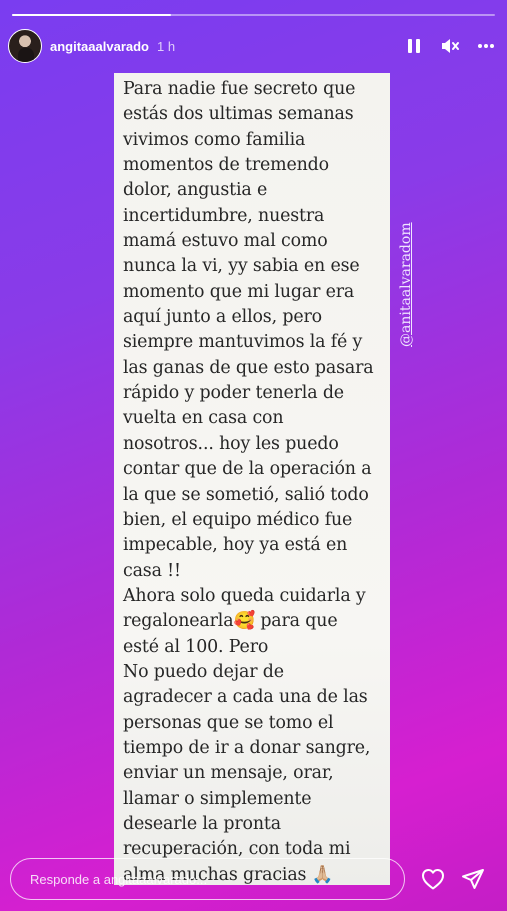 This screenshot has height=911, width=507. Describe the element at coordinates (25, 46) in the screenshot. I see `avatar` at that location.